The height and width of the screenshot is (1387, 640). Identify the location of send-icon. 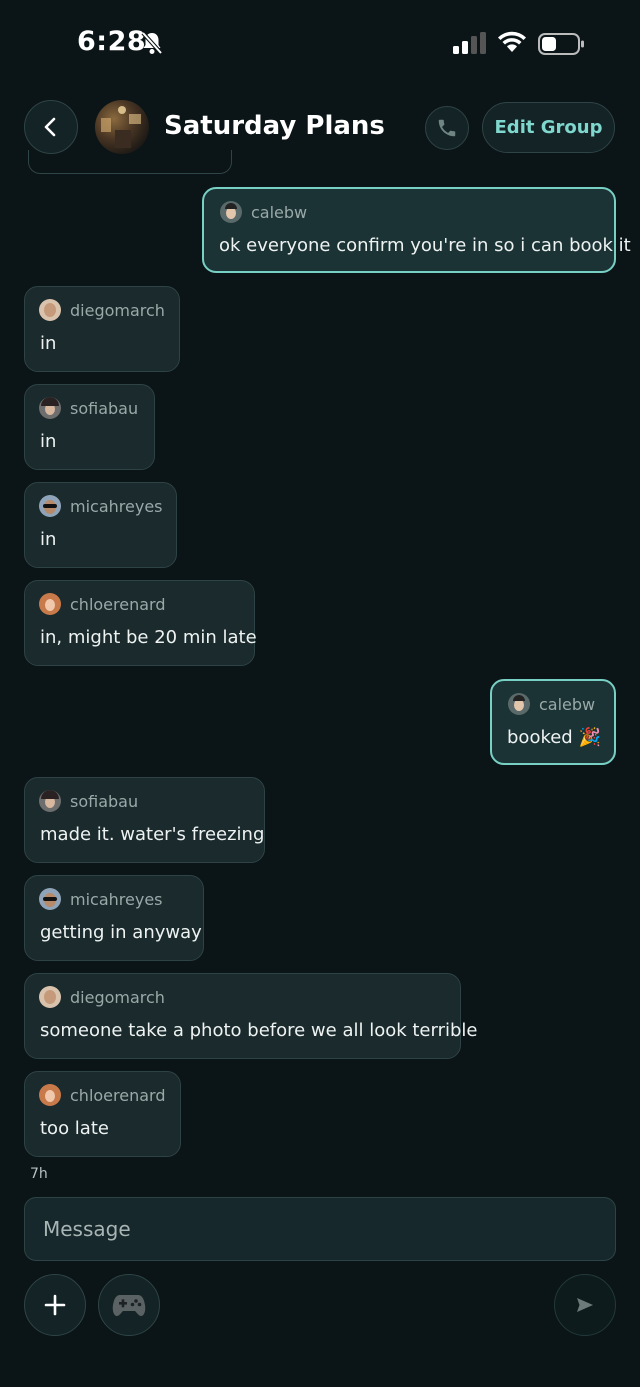
(585, 1305).